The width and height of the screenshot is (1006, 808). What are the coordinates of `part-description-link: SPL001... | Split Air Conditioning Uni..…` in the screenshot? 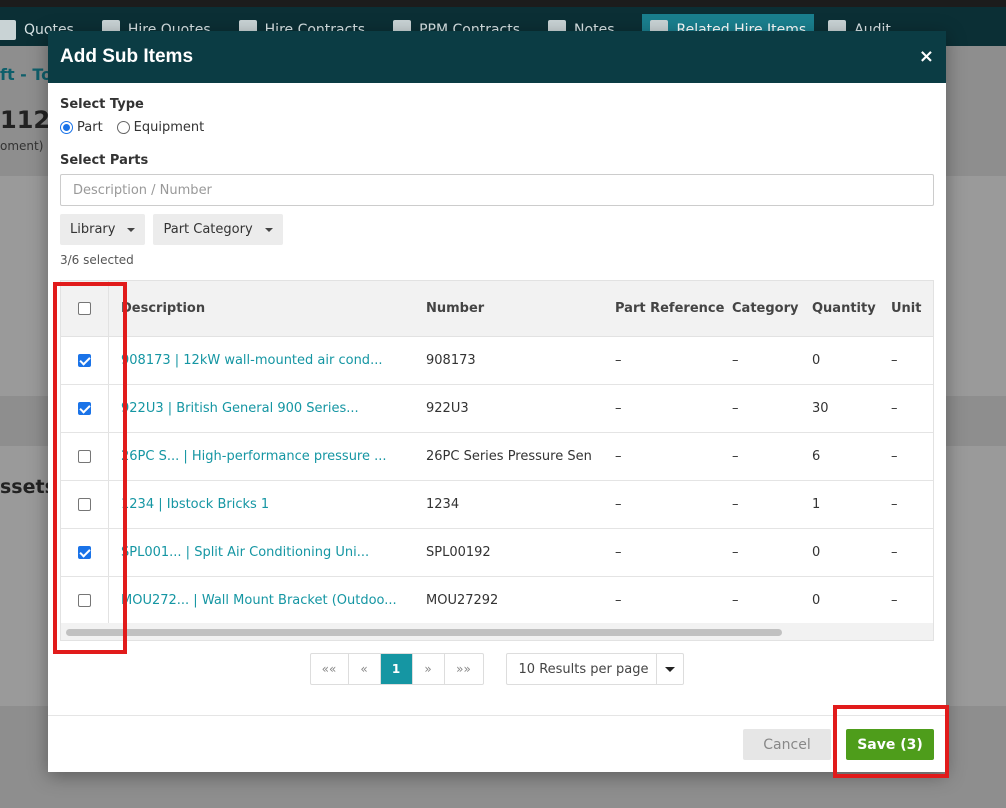 It's located at (267, 552).